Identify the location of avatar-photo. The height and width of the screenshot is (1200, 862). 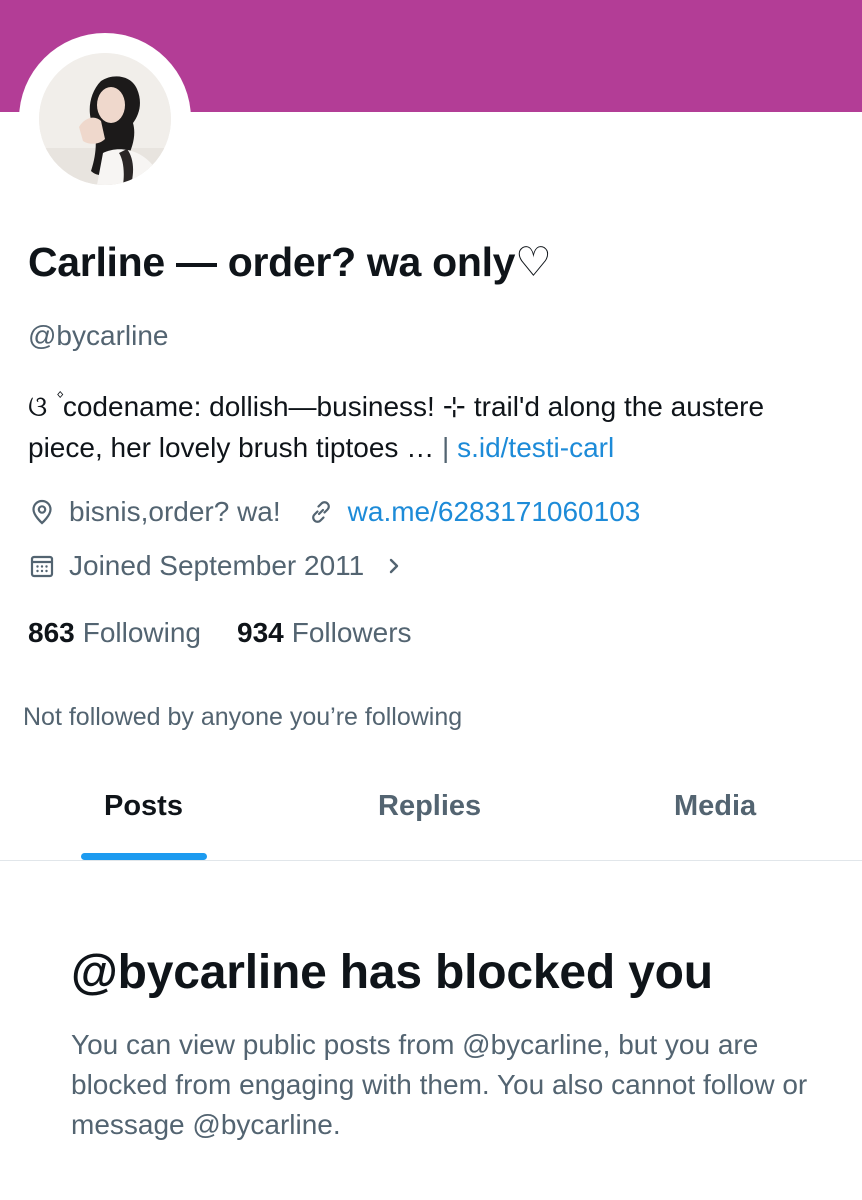
(105, 119).